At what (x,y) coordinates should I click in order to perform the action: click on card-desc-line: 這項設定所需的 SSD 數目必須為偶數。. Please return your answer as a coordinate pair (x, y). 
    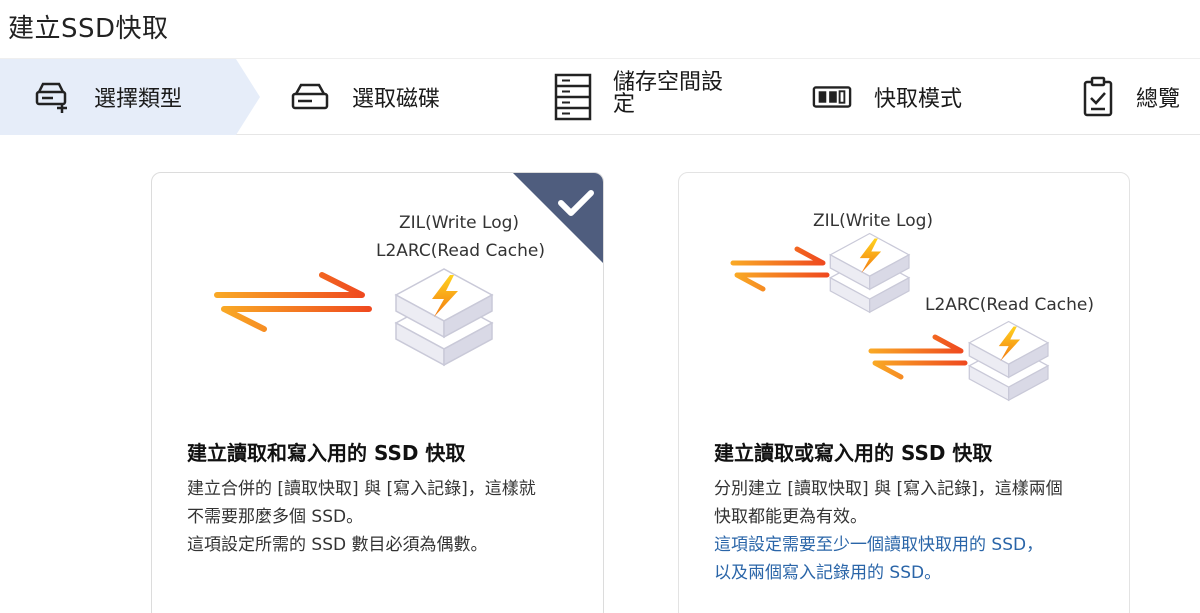
    Looking at the image, I should click on (337, 545).